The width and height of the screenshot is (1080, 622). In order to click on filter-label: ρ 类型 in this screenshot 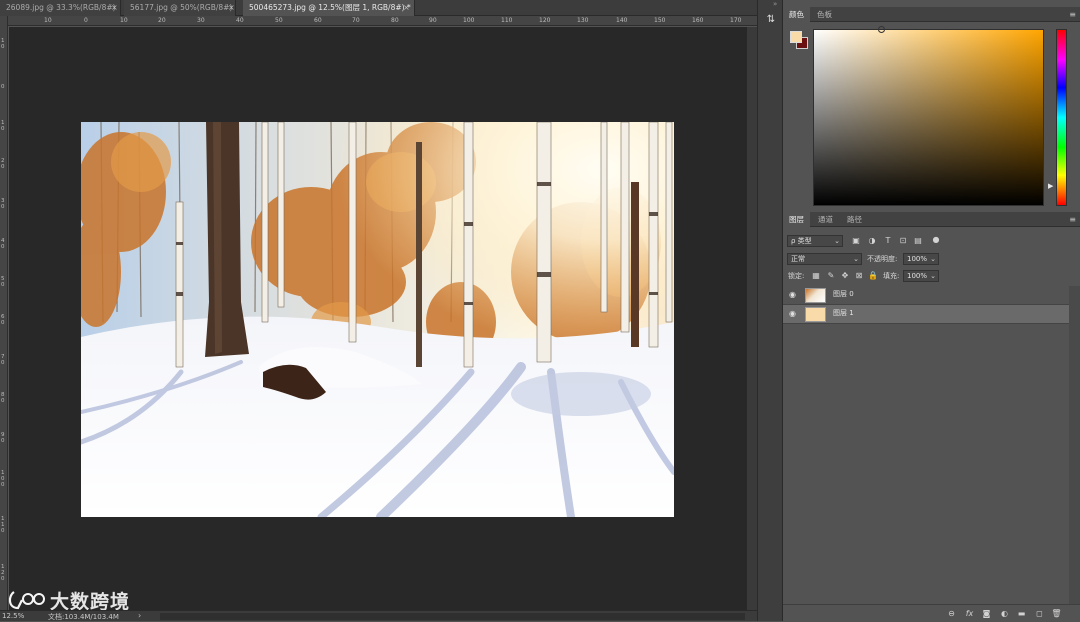, I will do `click(801, 241)`.